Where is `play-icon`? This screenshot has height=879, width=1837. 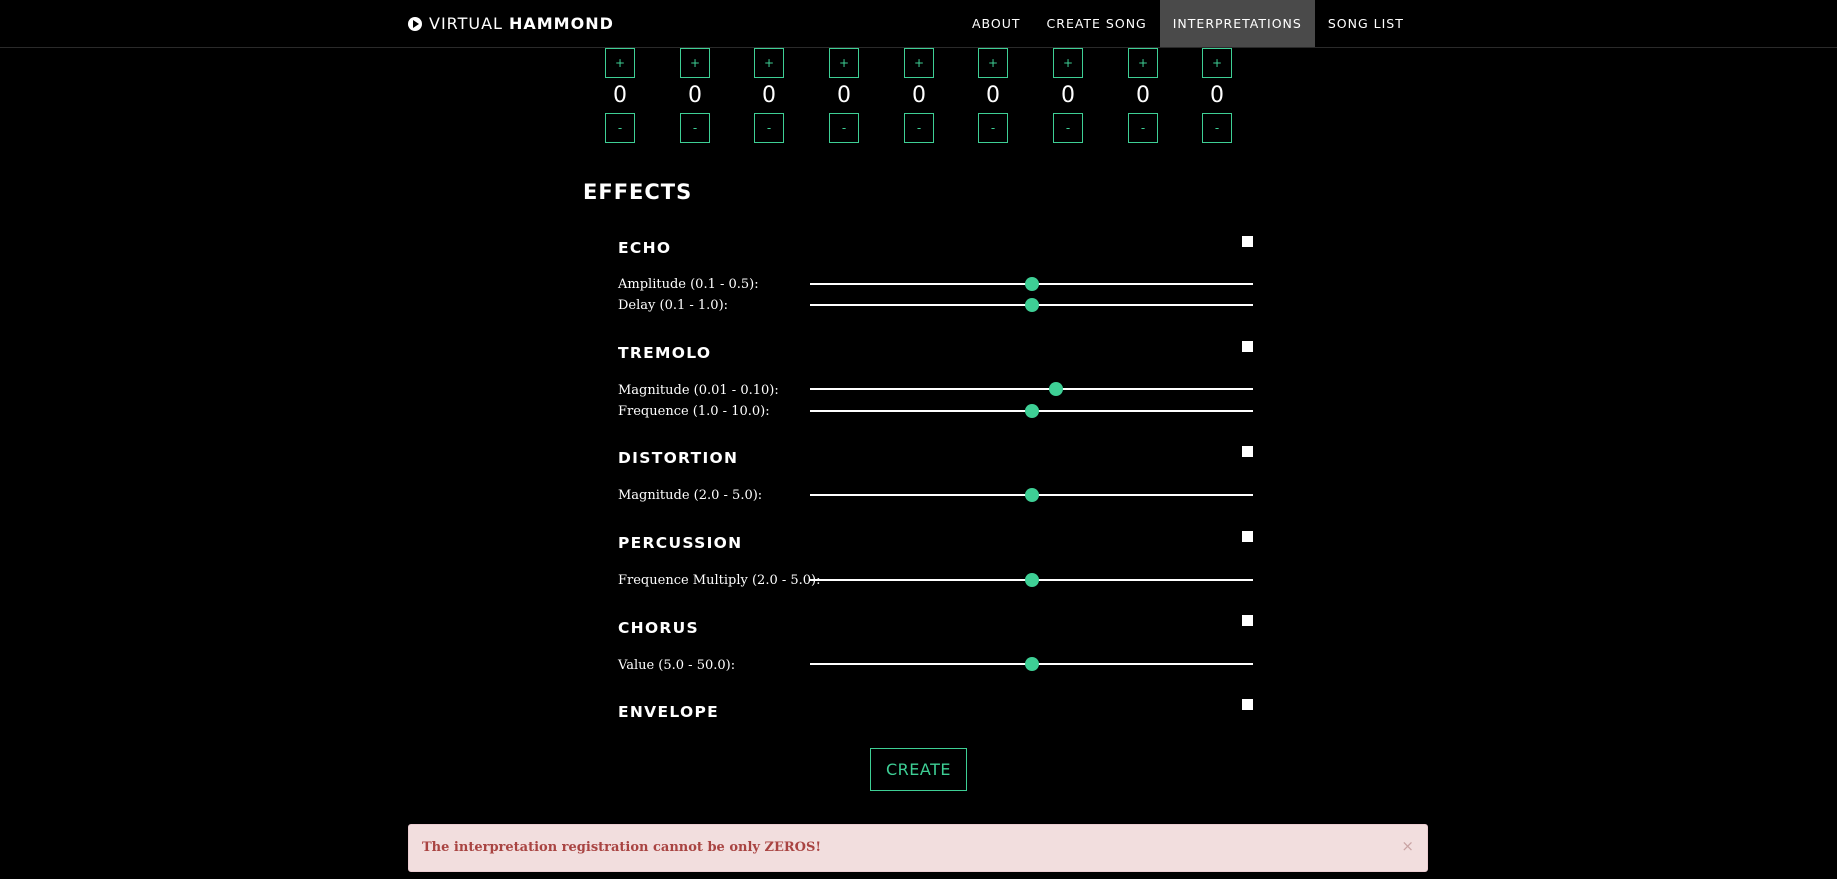
play-icon is located at coordinates (415, 23).